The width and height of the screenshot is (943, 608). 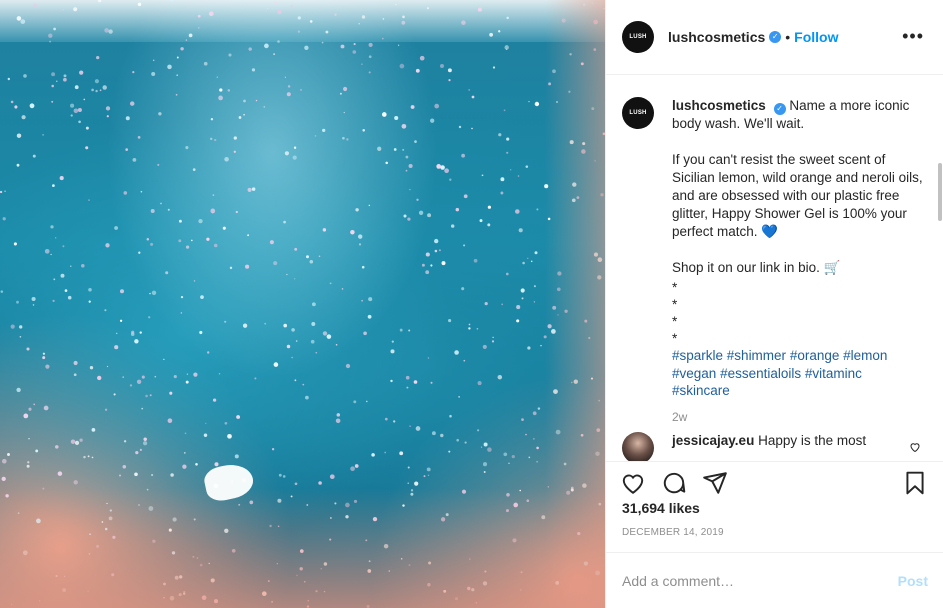 What do you see at coordinates (716, 484) in the screenshot?
I see `share-icon` at bounding box center [716, 484].